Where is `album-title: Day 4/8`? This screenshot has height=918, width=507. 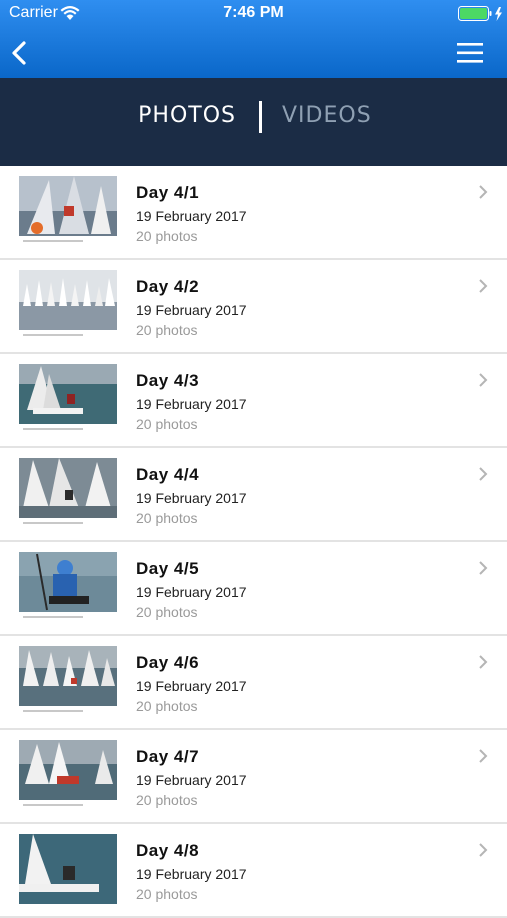
album-title: Day 4/8 is located at coordinates (168, 850).